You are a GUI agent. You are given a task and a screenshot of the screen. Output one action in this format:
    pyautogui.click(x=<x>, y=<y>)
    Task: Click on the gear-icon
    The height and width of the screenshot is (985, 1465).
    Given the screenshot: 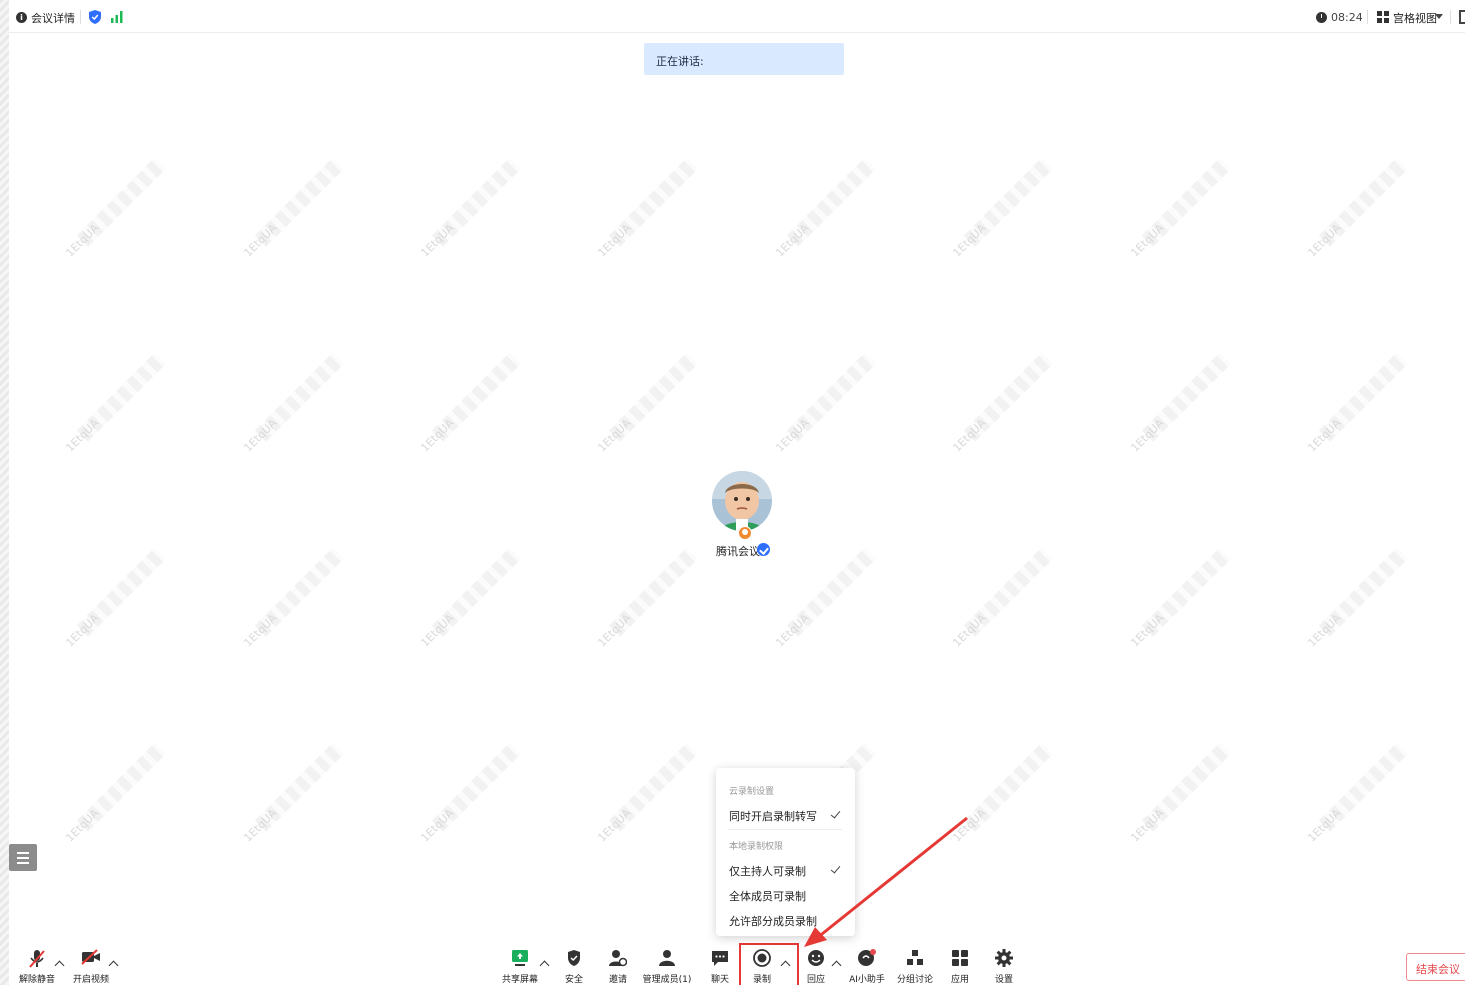 What is the action you would take?
    pyautogui.click(x=1004, y=958)
    